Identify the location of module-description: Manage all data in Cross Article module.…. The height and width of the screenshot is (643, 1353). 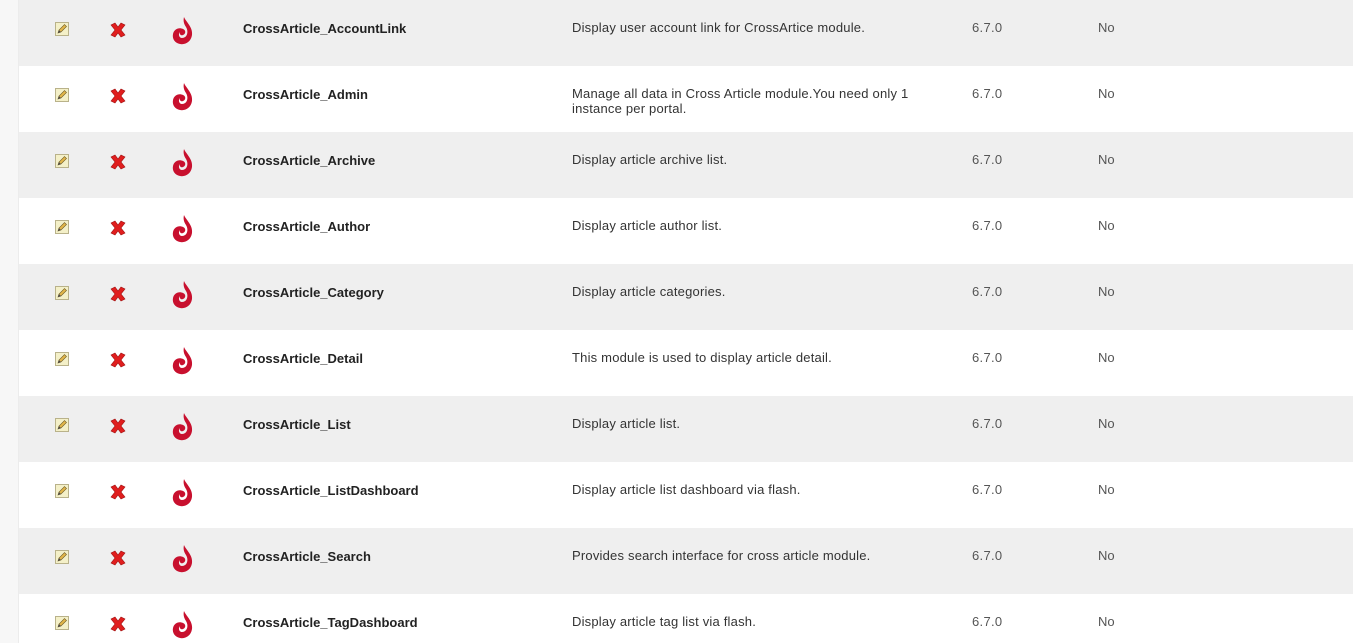
(740, 101).